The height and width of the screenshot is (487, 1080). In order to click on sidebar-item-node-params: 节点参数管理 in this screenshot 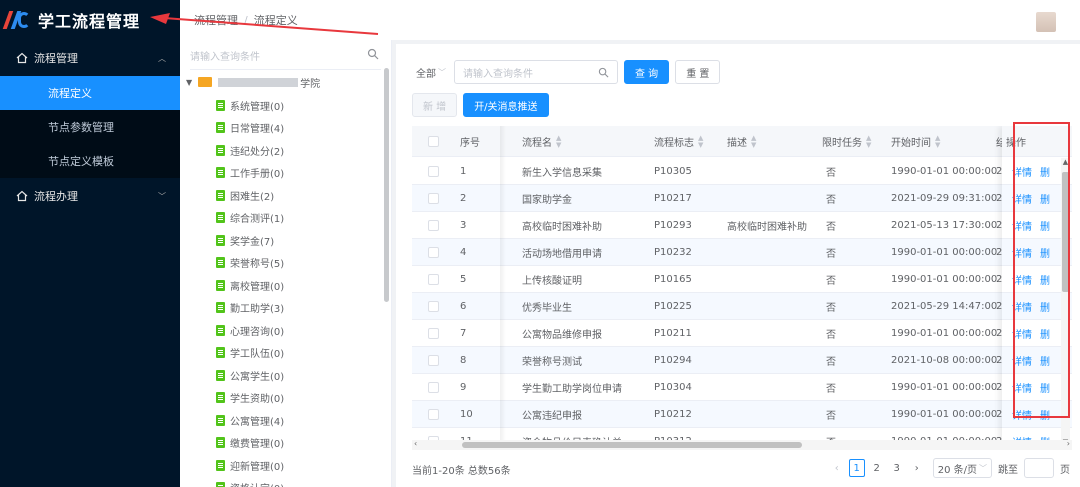, I will do `click(90, 127)`.